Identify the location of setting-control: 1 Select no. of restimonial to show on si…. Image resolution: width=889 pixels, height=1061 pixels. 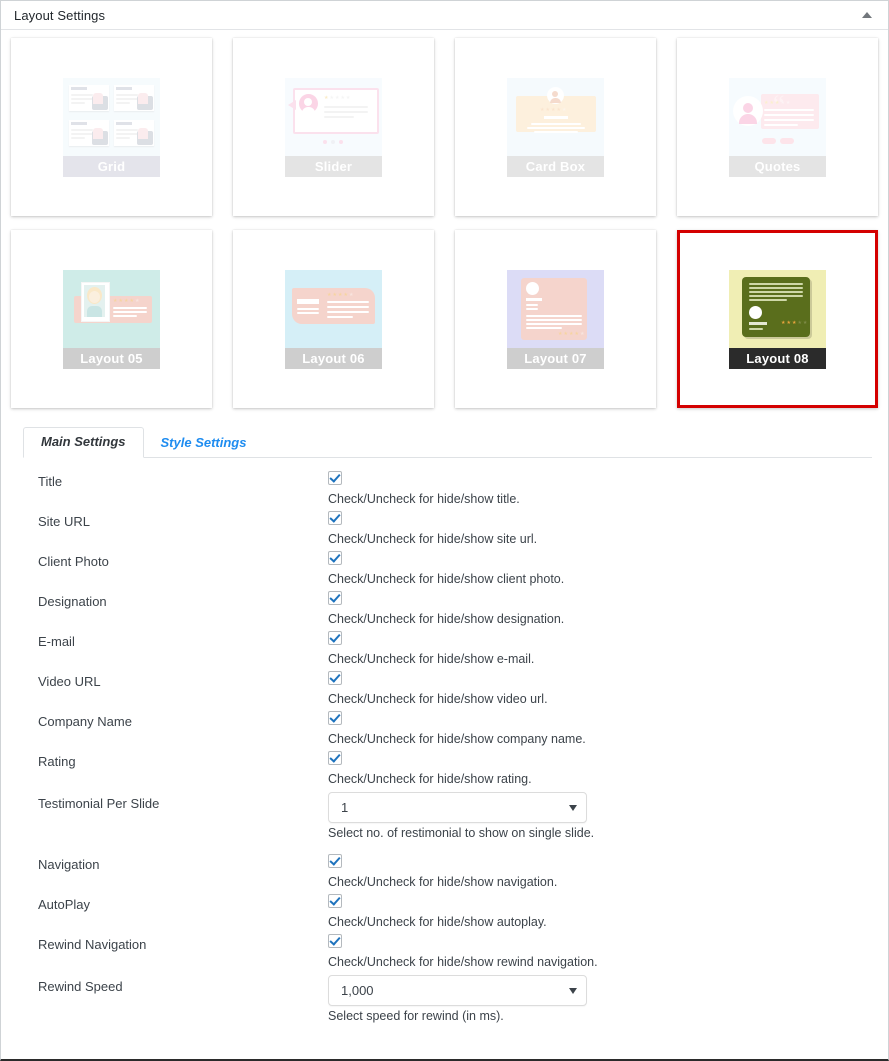
(608, 816).